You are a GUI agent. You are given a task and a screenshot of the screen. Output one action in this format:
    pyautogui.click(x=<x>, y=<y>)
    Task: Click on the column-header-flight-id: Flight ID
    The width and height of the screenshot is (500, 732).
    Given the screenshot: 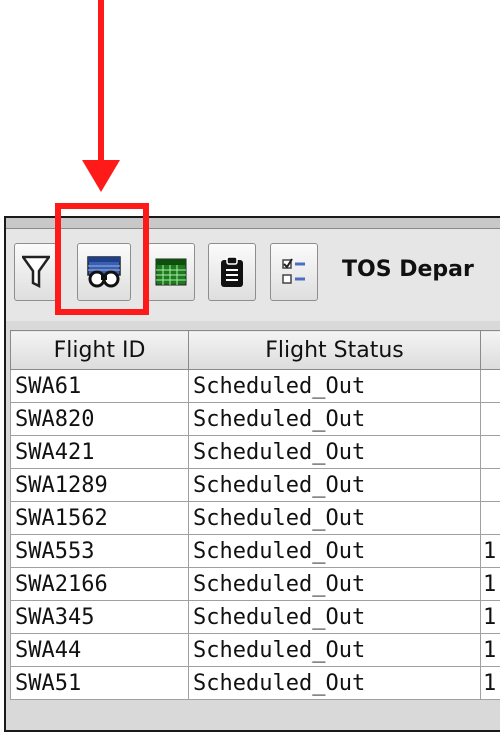 What is the action you would take?
    pyautogui.click(x=100, y=350)
    